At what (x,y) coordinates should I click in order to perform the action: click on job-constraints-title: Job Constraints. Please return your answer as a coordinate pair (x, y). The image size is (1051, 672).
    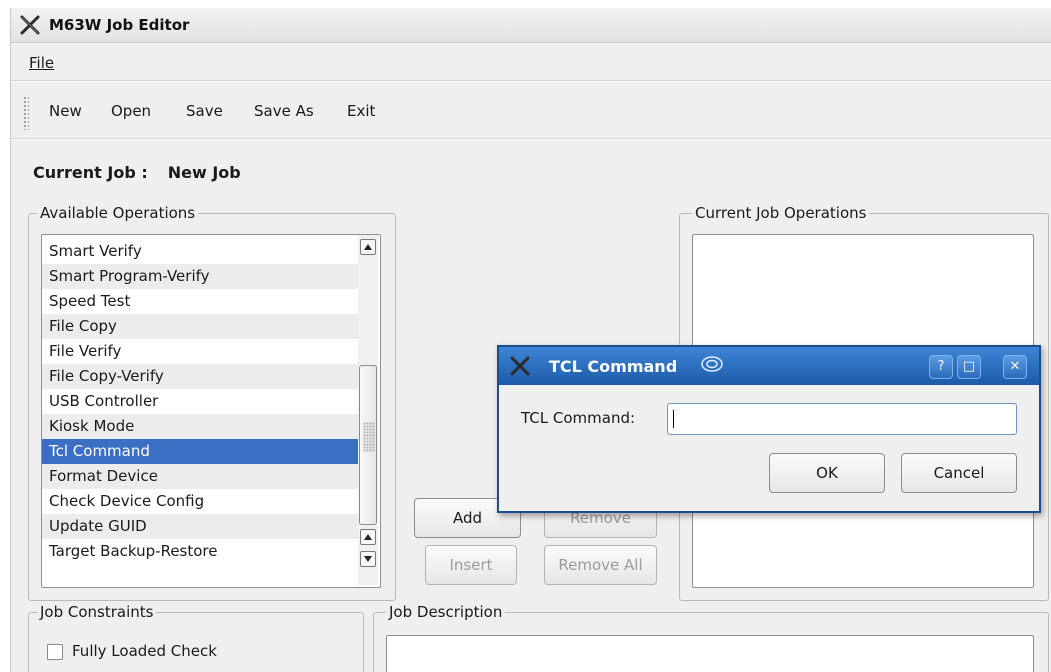
    Looking at the image, I should click on (97, 612).